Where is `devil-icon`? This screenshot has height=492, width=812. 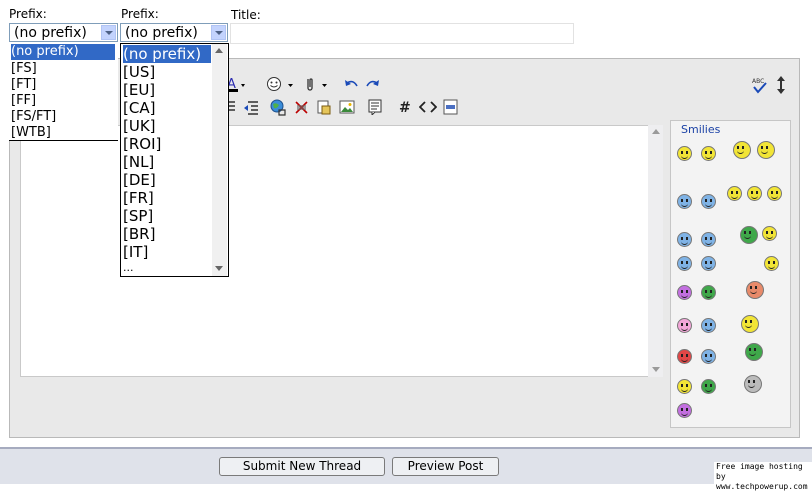
devil-icon is located at coordinates (684, 292).